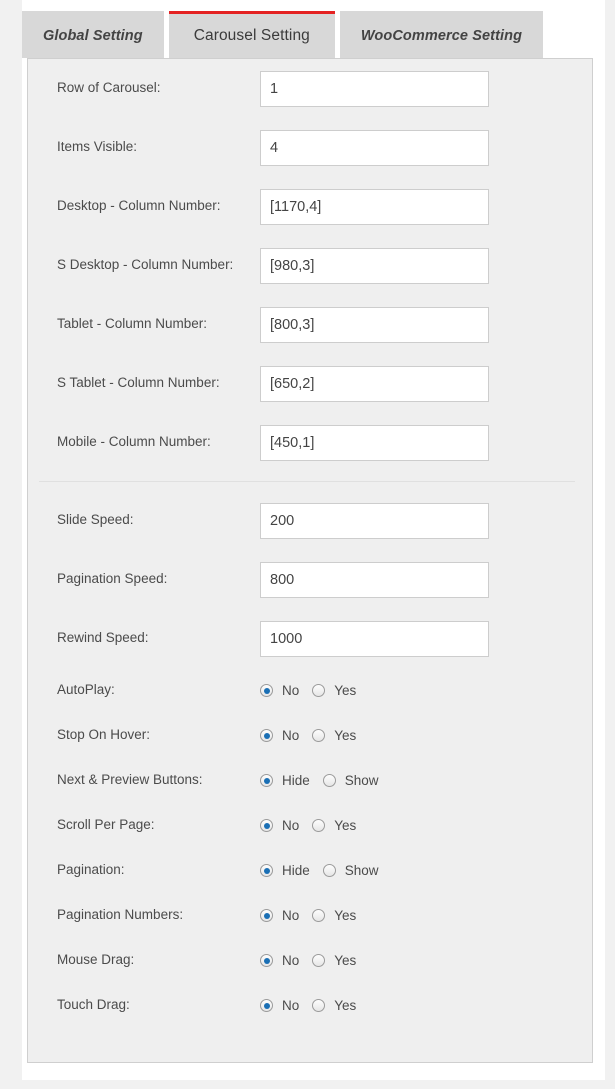 Image resolution: width=615 pixels, height=1089 pixels. What do you see at coordinates (279, 825) in the screenshot?
I see `radio-option-scroll-per-page-no: No` at bounding box center [279, 825].